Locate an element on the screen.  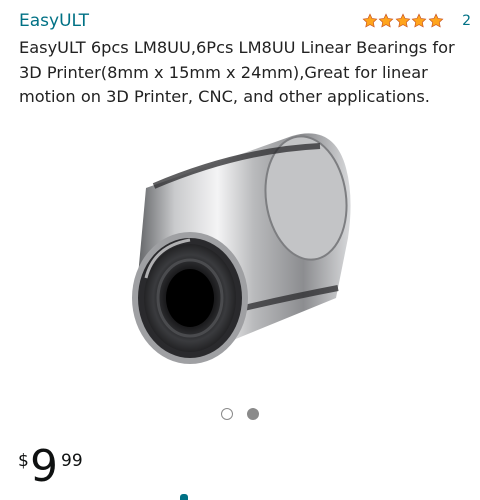
partial-icon is located at coordinates (184, 497).